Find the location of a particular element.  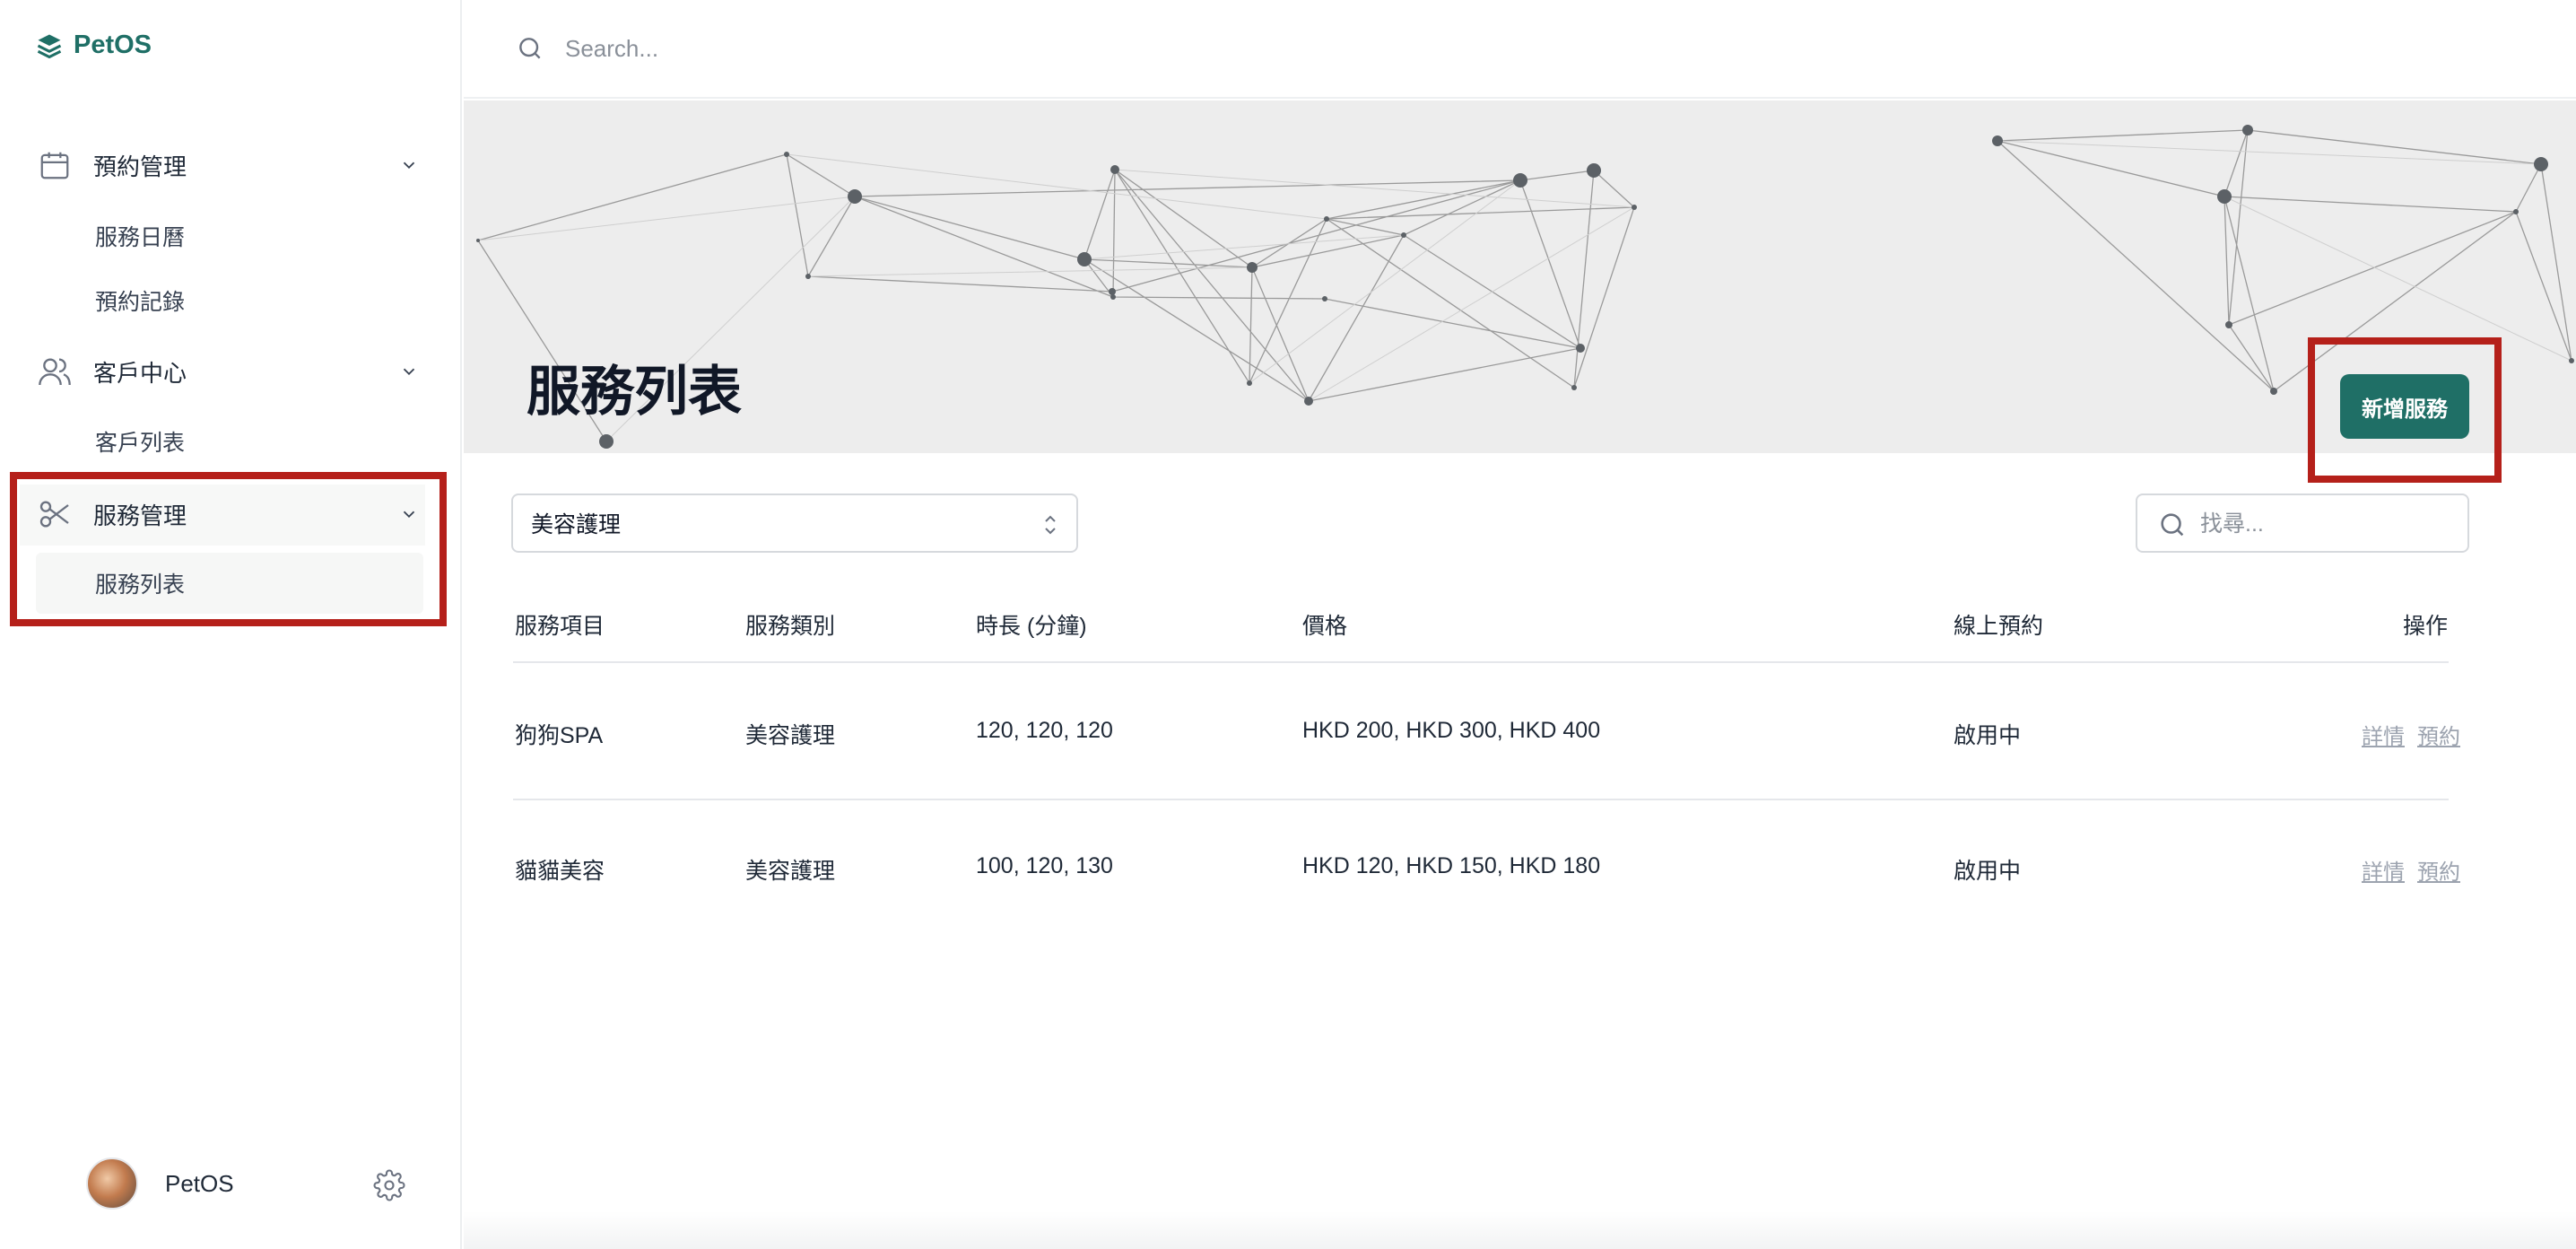

row-divider is located at coordinates (1481, 799).